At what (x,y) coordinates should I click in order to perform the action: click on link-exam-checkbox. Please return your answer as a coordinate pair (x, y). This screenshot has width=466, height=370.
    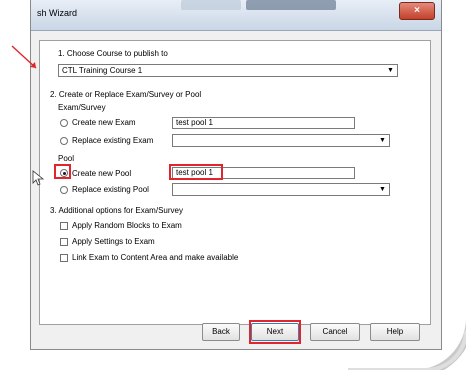
    Looking at the image, I should click on (64, 258).